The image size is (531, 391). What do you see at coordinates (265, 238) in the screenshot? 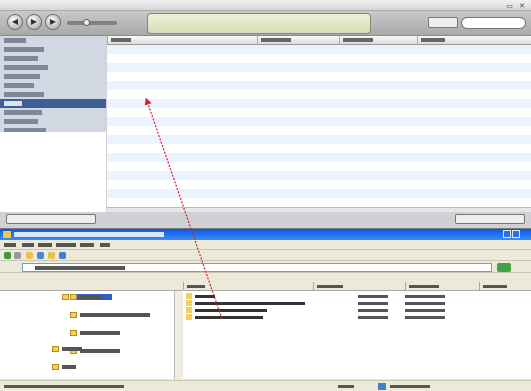
I see `explorer-titlebar` at bounding box center [265, 238].